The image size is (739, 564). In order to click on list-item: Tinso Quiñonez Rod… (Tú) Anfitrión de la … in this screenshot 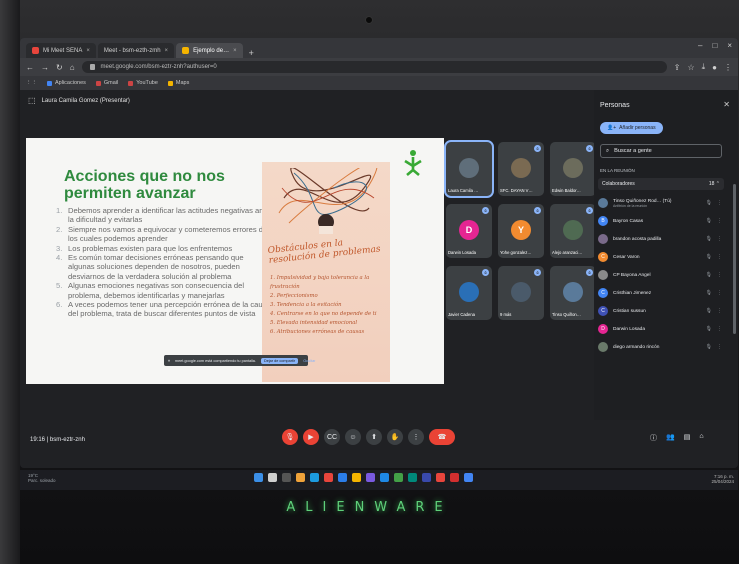, I will do `click(662, 203)`.